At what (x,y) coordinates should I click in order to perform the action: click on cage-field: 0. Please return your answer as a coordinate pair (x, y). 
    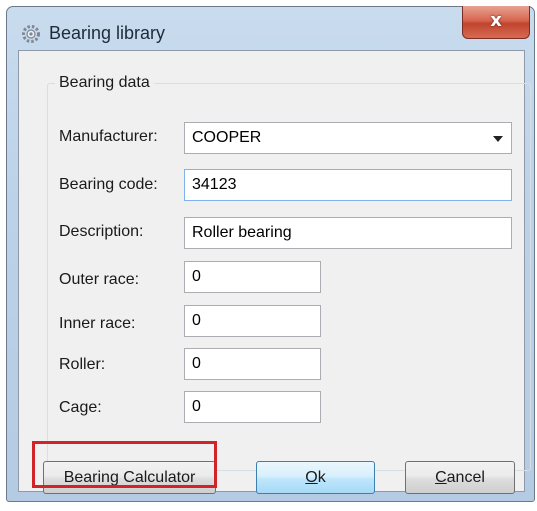
    Looking at the image, I should click on (252, 407).